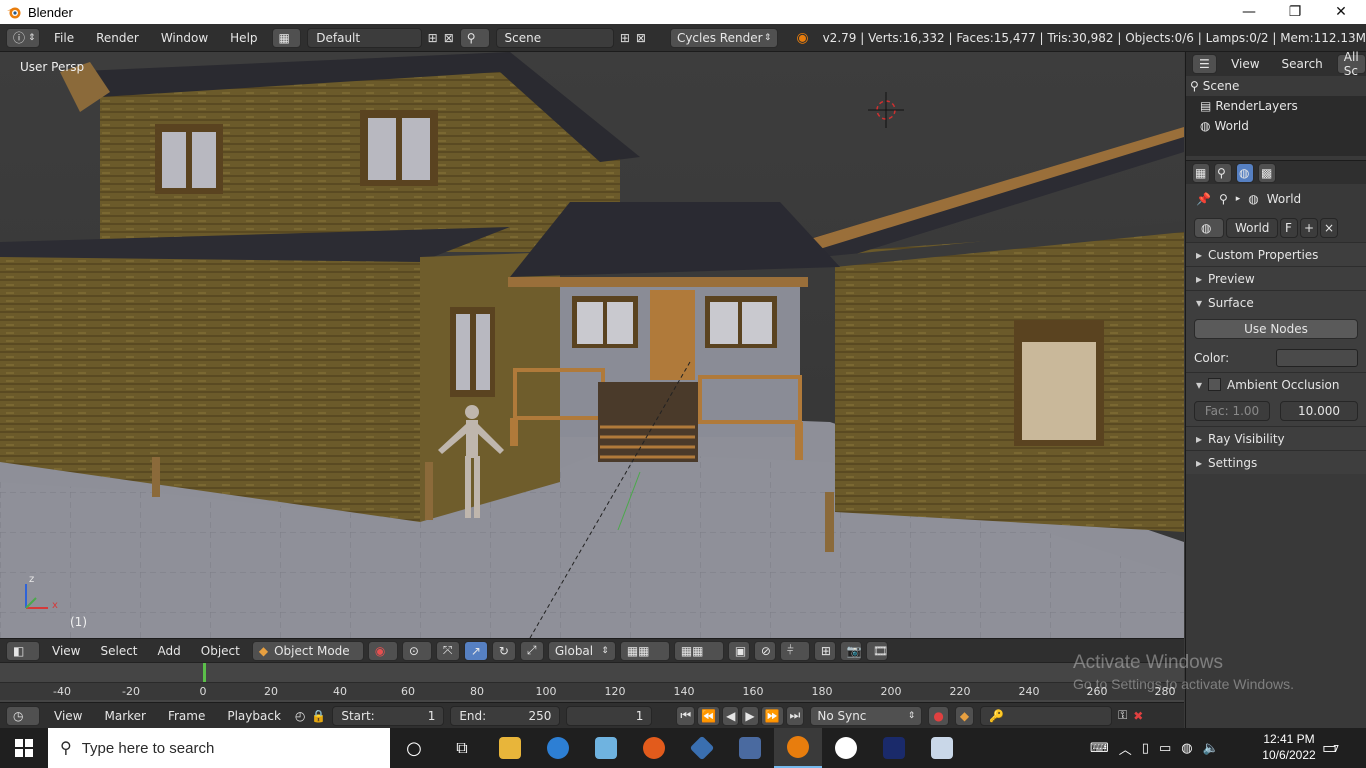 This screenshot has width=1366, height=768. What do you see at coordinates (942, 748) in the screenshot?
I see `paint-app` at bounding box center [942, 748].